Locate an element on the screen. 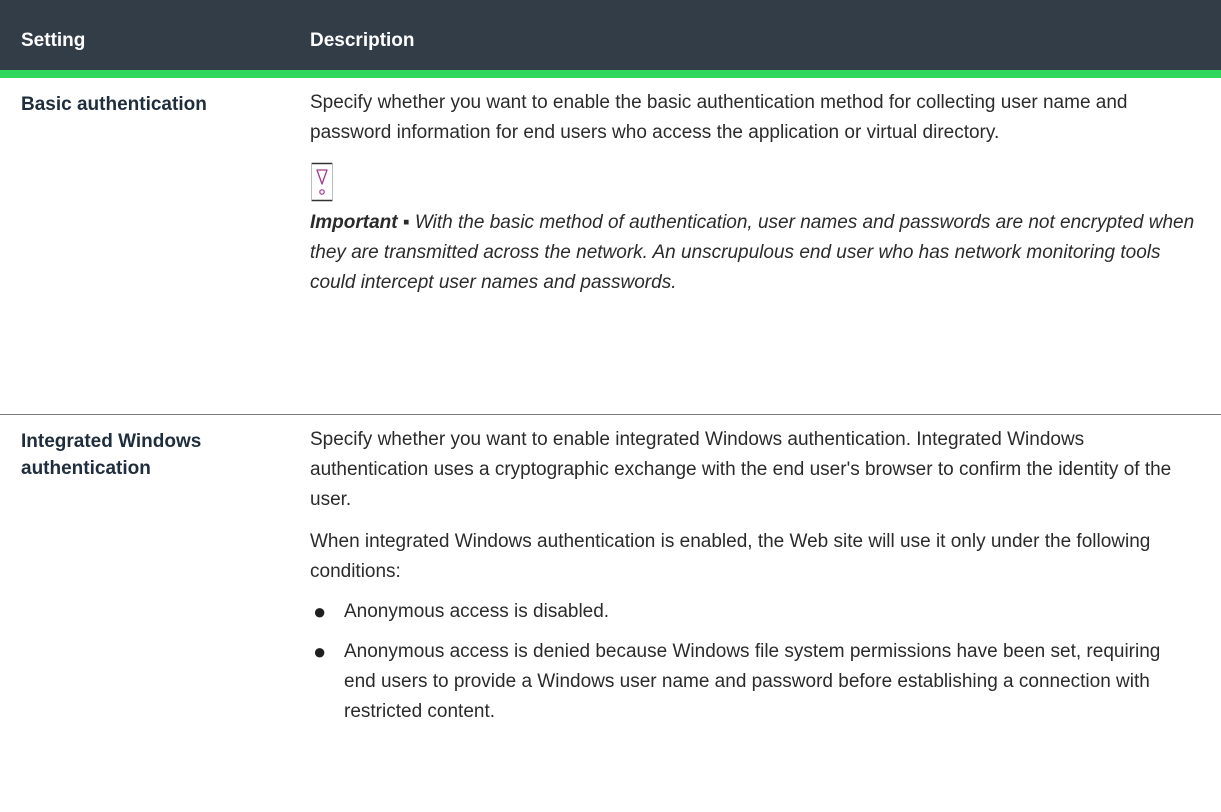  header-setting: Setting is located at coordinates (53, 40).